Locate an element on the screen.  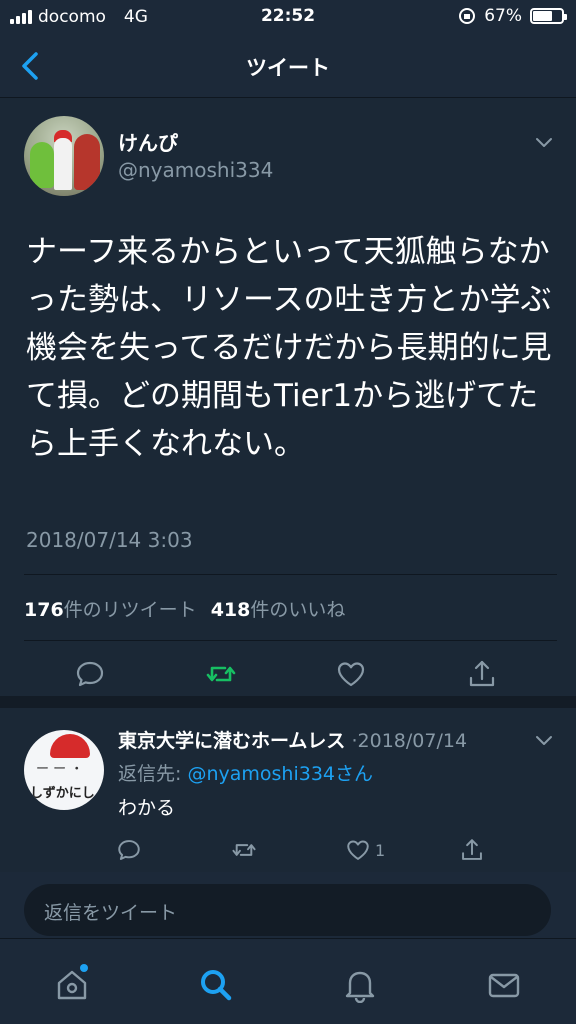
like-action: 1 is located at coordinates (365, 850).